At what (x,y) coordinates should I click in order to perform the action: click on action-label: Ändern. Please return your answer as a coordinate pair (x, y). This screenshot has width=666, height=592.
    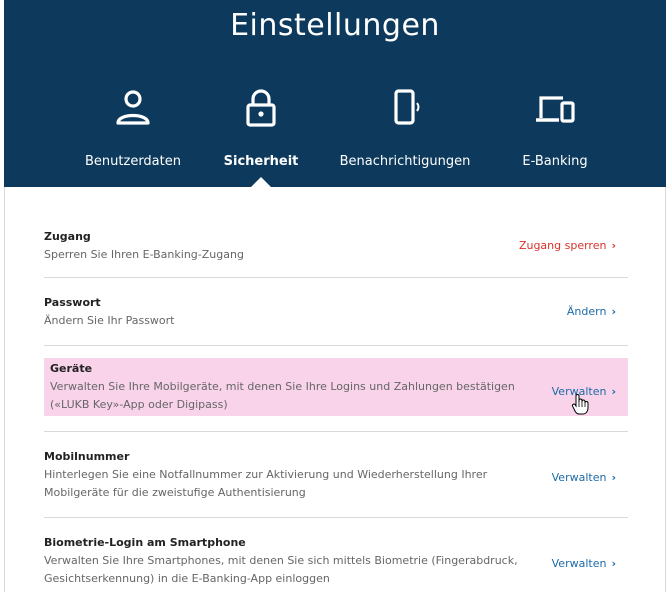
    Looking at the image, I should click on (586, 311).